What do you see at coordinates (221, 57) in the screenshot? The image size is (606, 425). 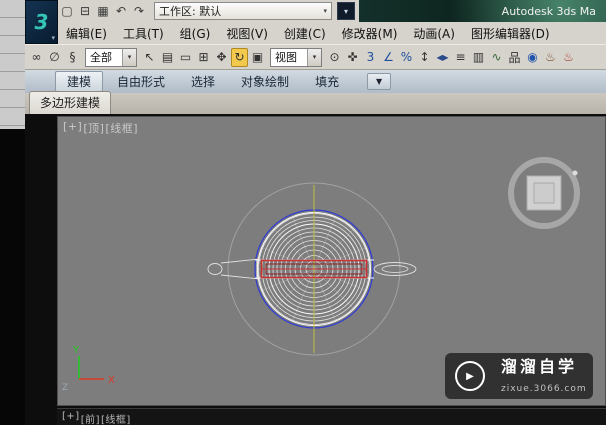 I see `select-and-move-icon: ✥` at bounding box center [221, 57].